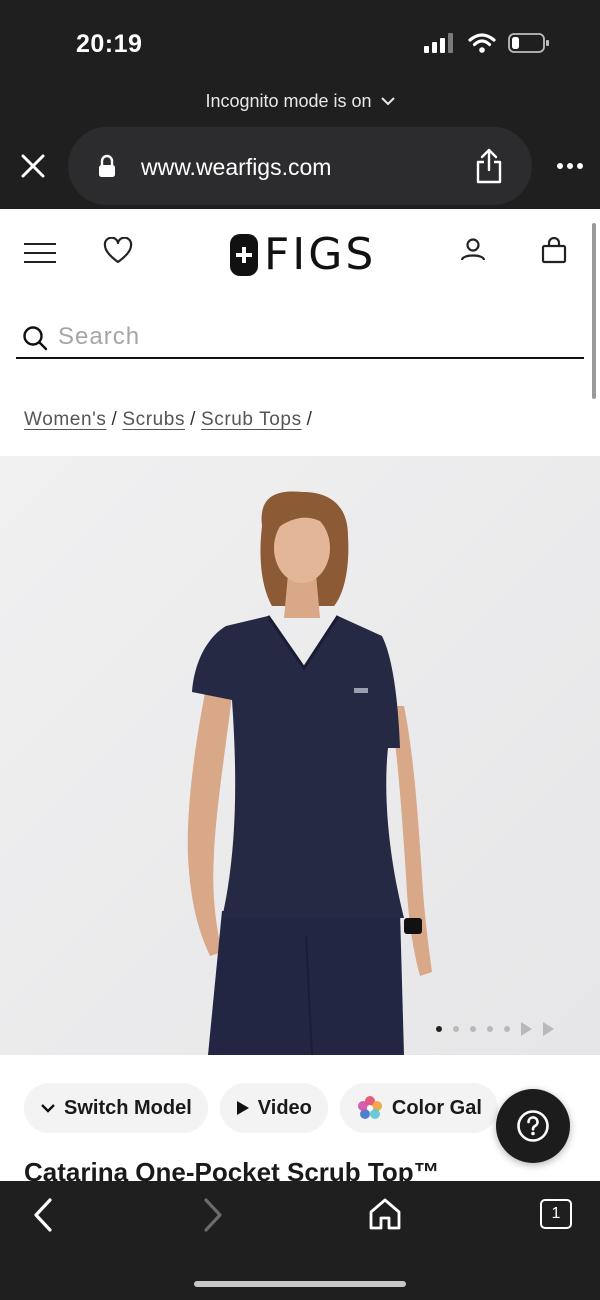 The image size is (600, 1300). What do you see at coordinates (554, 251) in the screenshot?
I see `shopping-bag-icon` at bounding box center [554, 251].